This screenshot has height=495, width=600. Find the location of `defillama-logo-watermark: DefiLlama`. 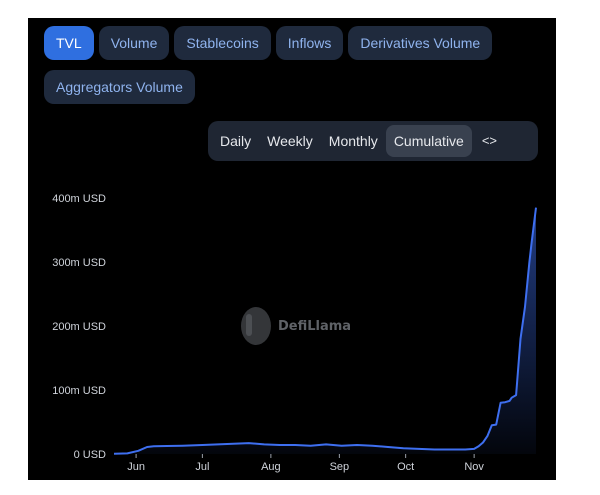

defillama-logo-watermark: DefiLlama is located at coordinates (296, 326).